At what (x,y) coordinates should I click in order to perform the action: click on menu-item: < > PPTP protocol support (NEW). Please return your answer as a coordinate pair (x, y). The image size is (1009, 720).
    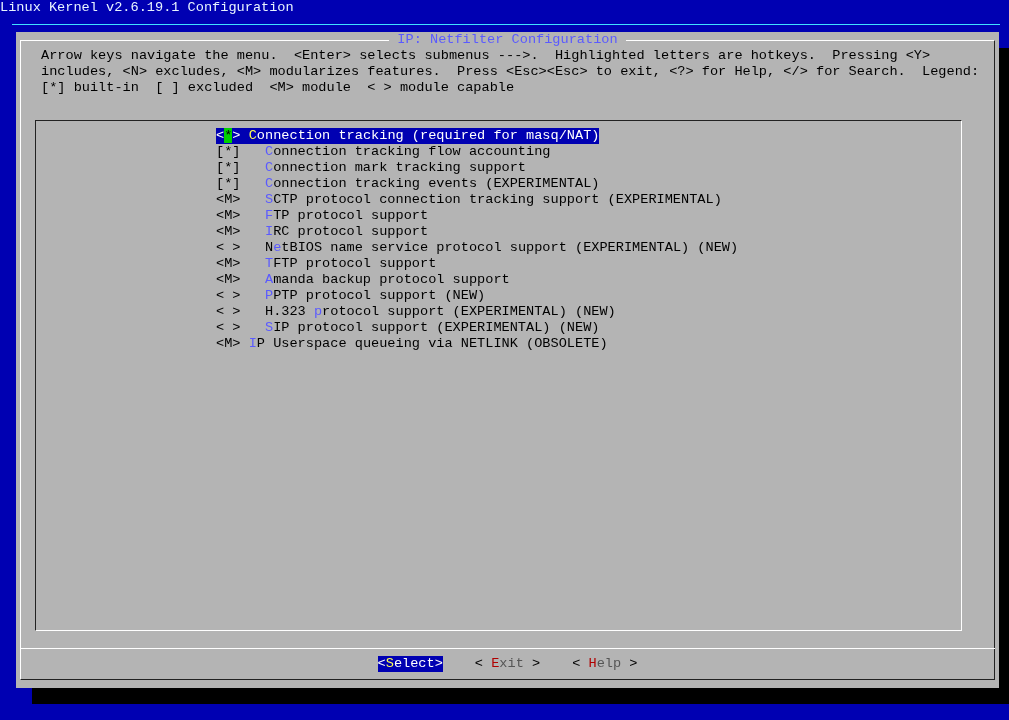
    Looking at the image, I should click on (351, 296).